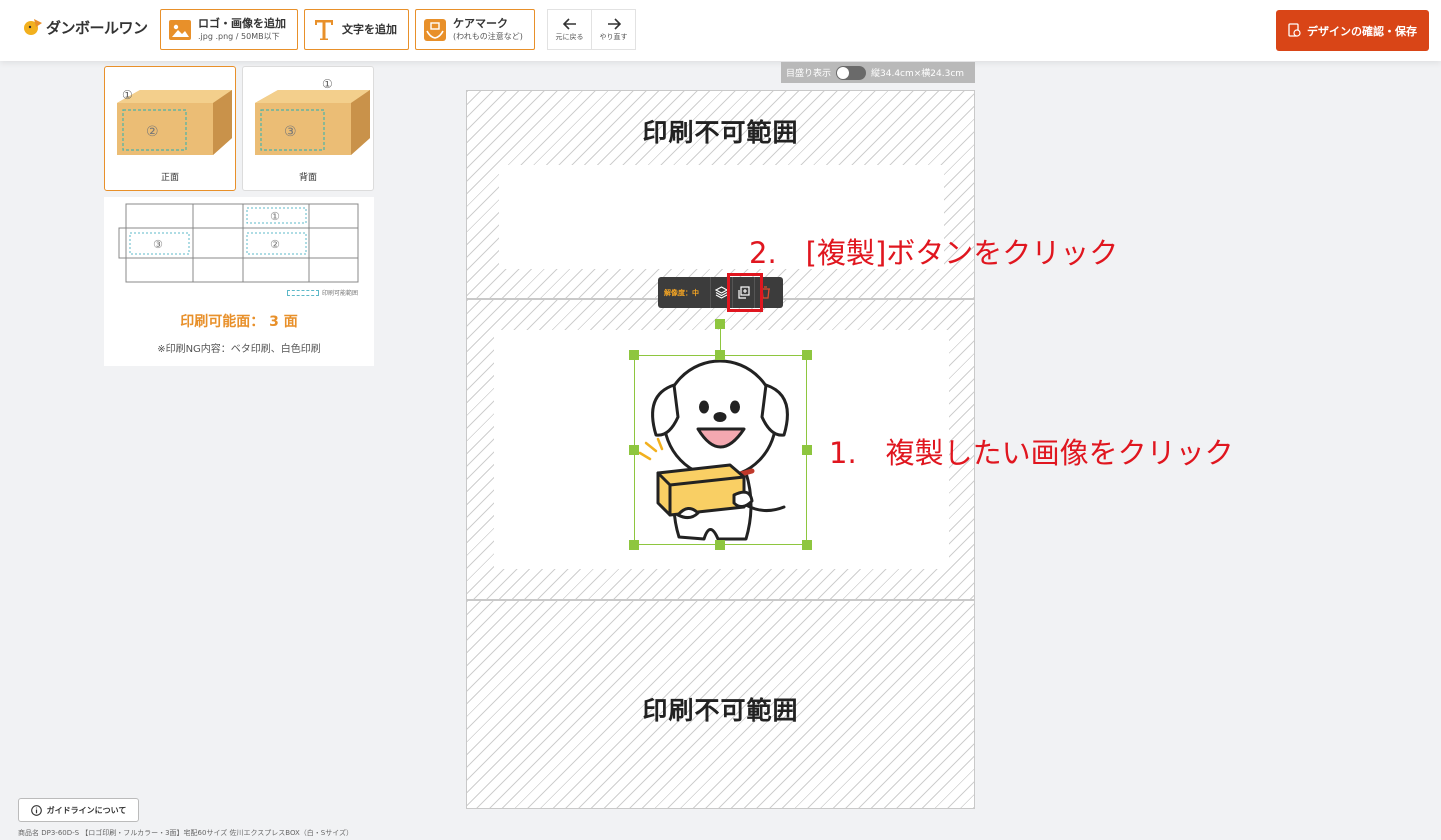 The image size is (1441, 840). What do you see at coordinates (809, 74) in the screenshot?
I see `ruler-label: 目盛り表示` at bounding box center [809, 74].